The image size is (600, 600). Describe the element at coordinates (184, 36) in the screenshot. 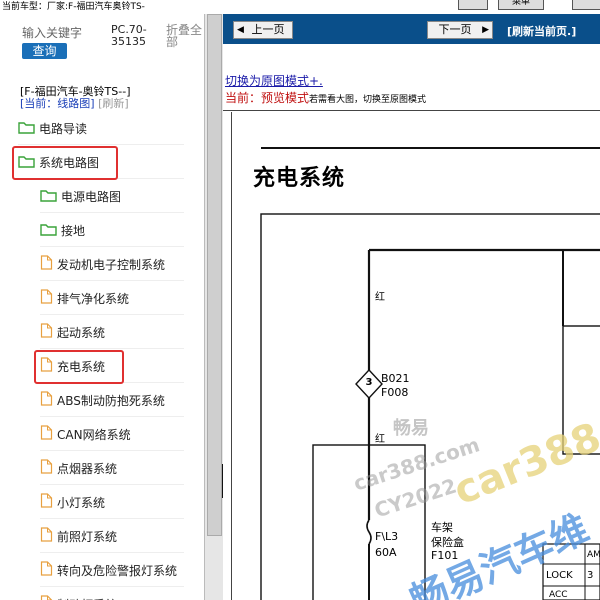

I see `collapse-all-link: 折叠全 部` at that location.